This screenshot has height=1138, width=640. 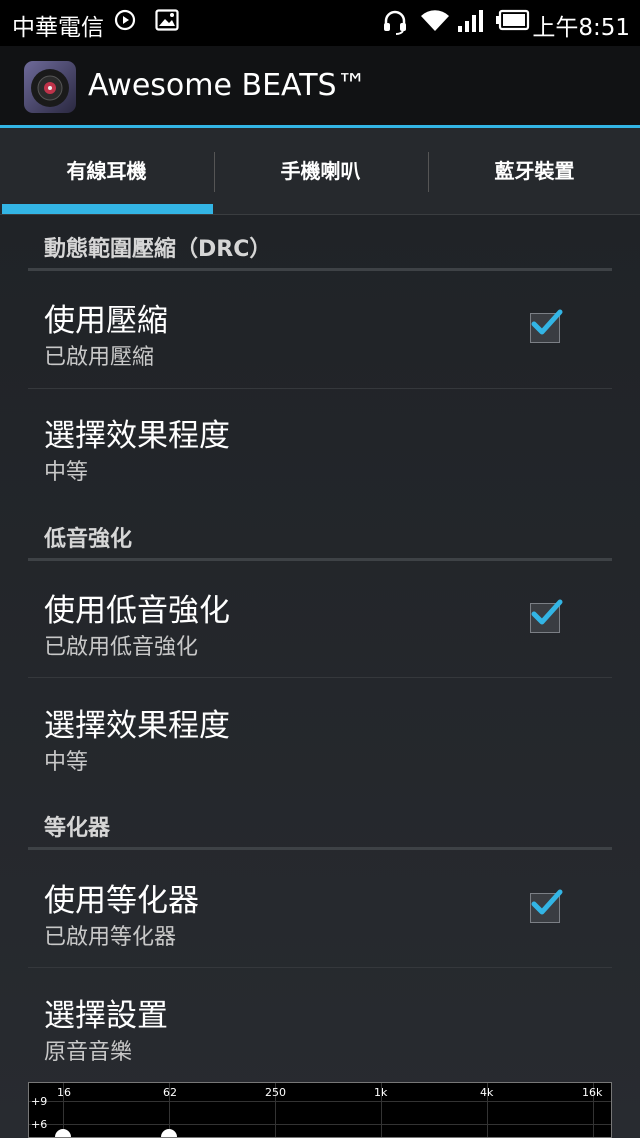 I want to click on use-bass-boost-checkbox, so click(x=546, y=616).